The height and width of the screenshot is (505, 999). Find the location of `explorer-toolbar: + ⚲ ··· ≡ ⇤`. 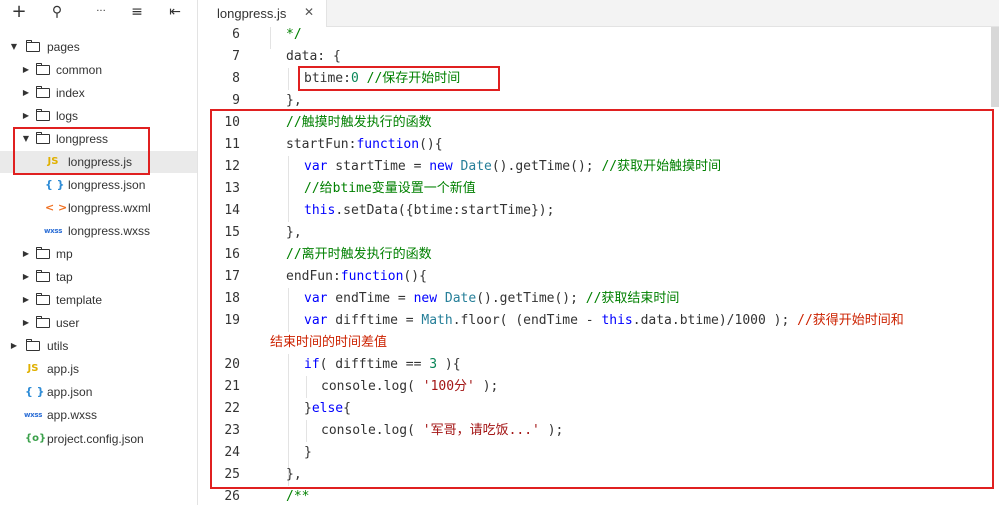

explorer-toolbar: + ⚲ ··· ≡ ⇤ is located at coordinates (98, 13).